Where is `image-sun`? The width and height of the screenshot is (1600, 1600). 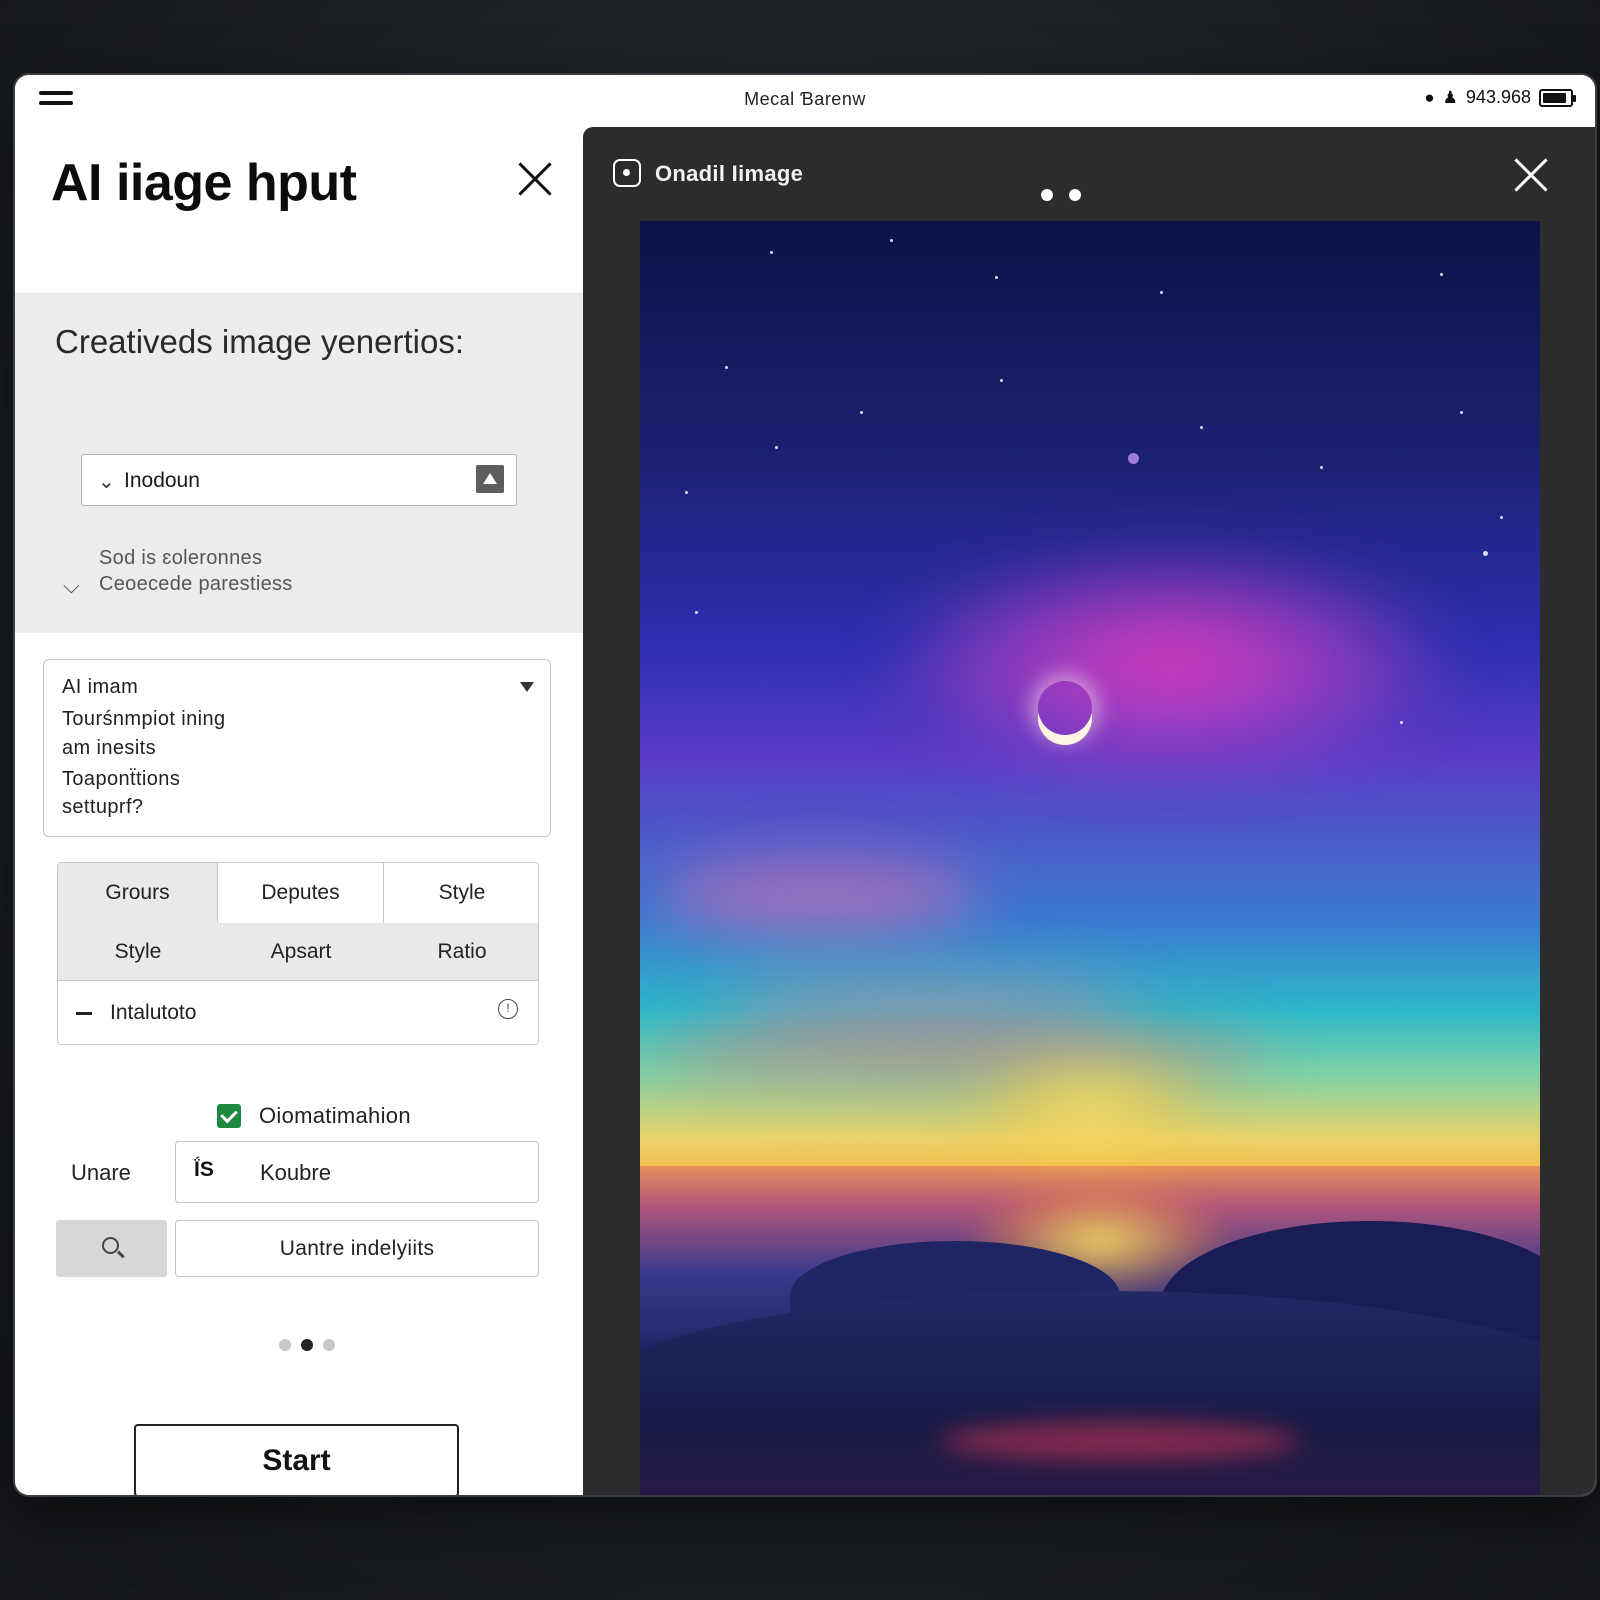 image-sun is located at coordinates (1090, 1106).